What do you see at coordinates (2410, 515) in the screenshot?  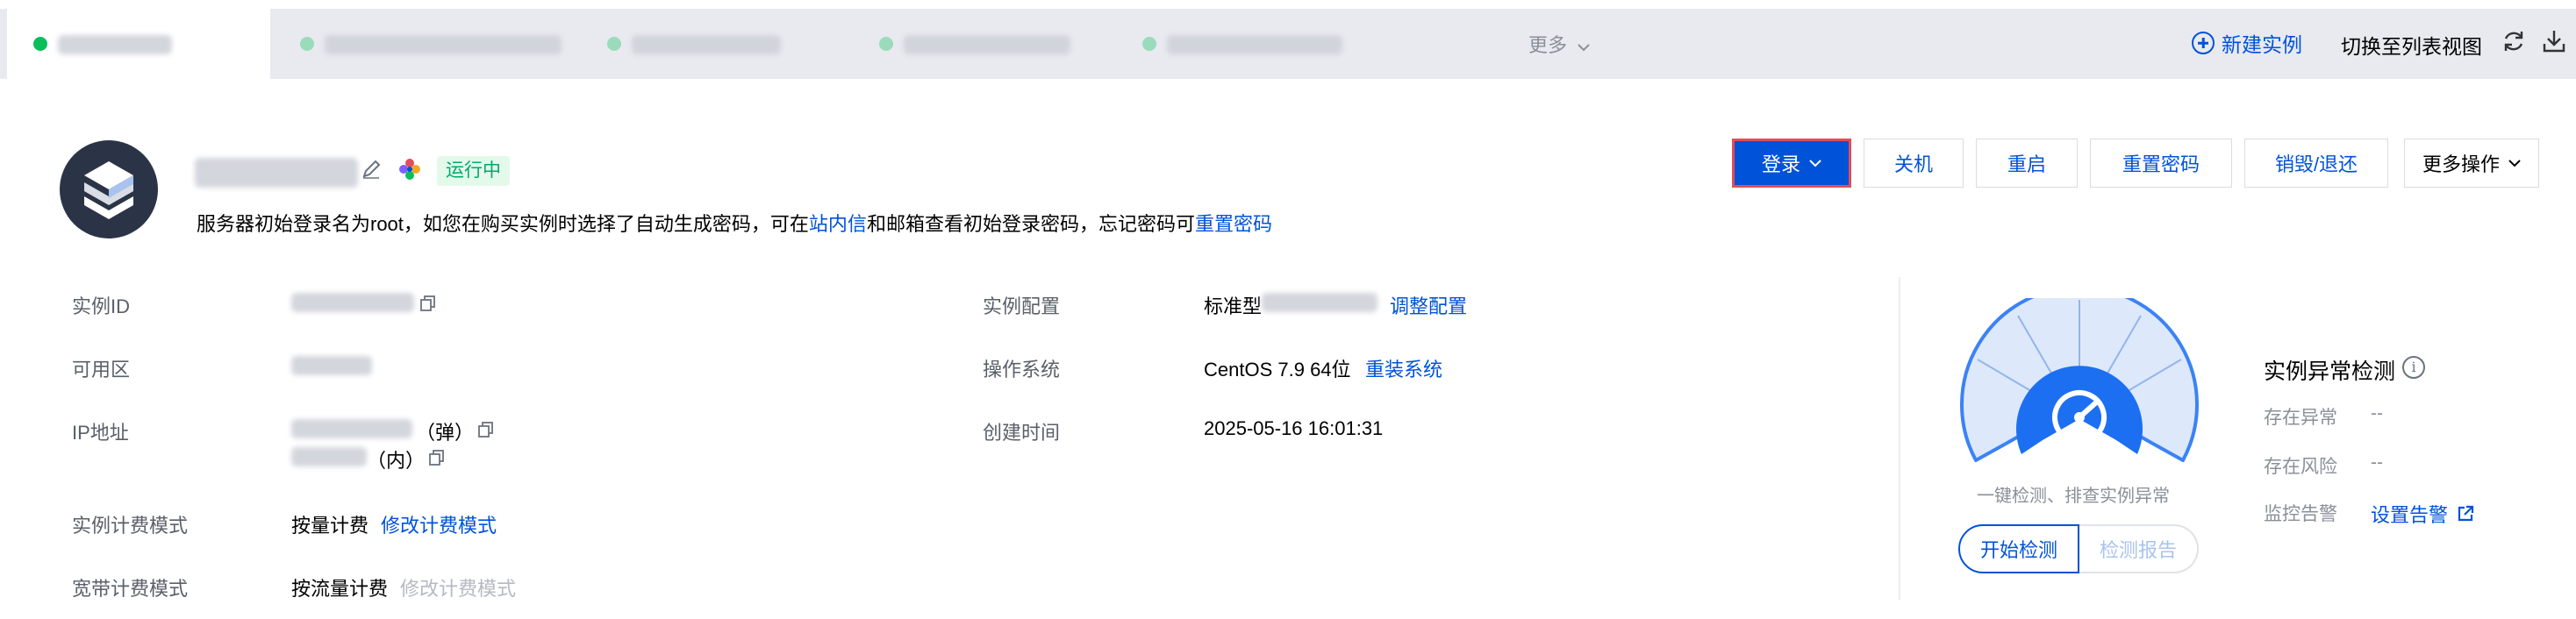 I see `set-alarm-label: 设置告警` at bounding box center [2410, 515].